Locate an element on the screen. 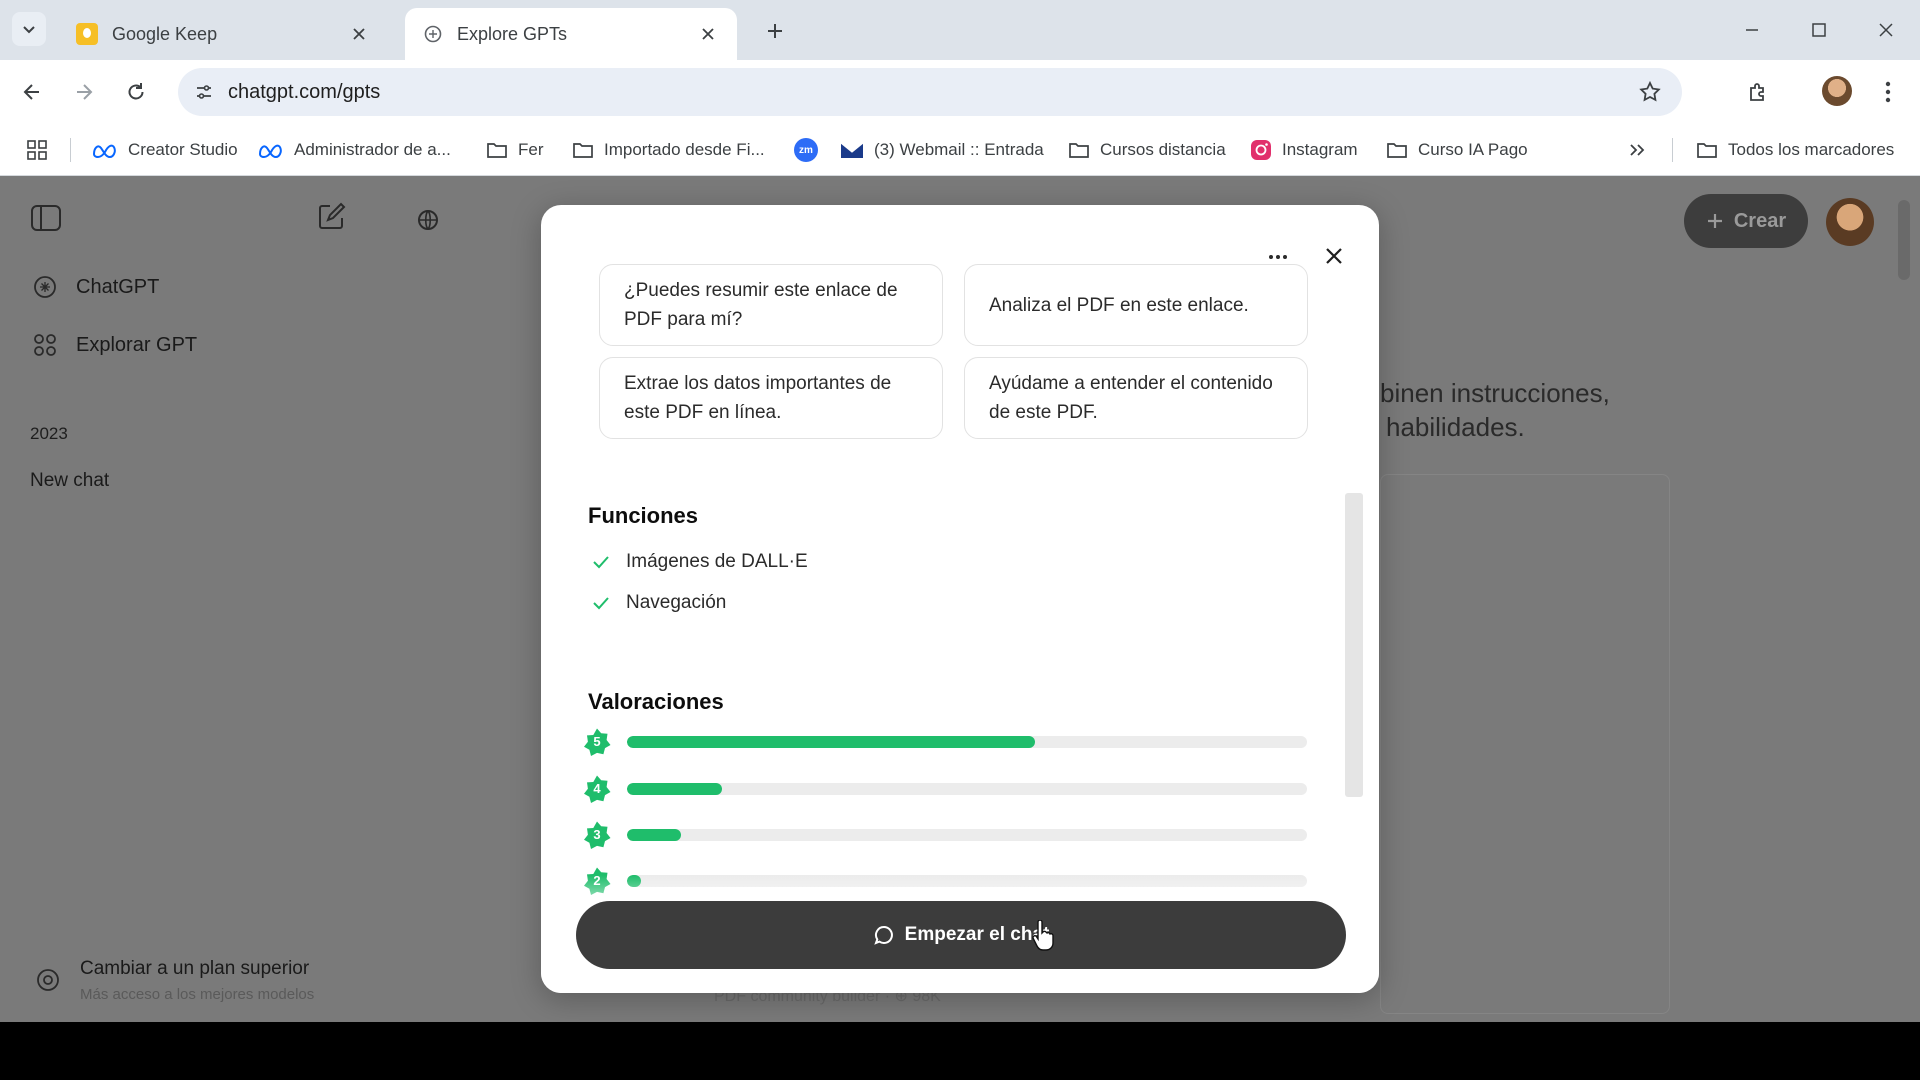 This screenshot has width=1920, height=1080. screen-bottom-band is located at coordinates (960, 1051).